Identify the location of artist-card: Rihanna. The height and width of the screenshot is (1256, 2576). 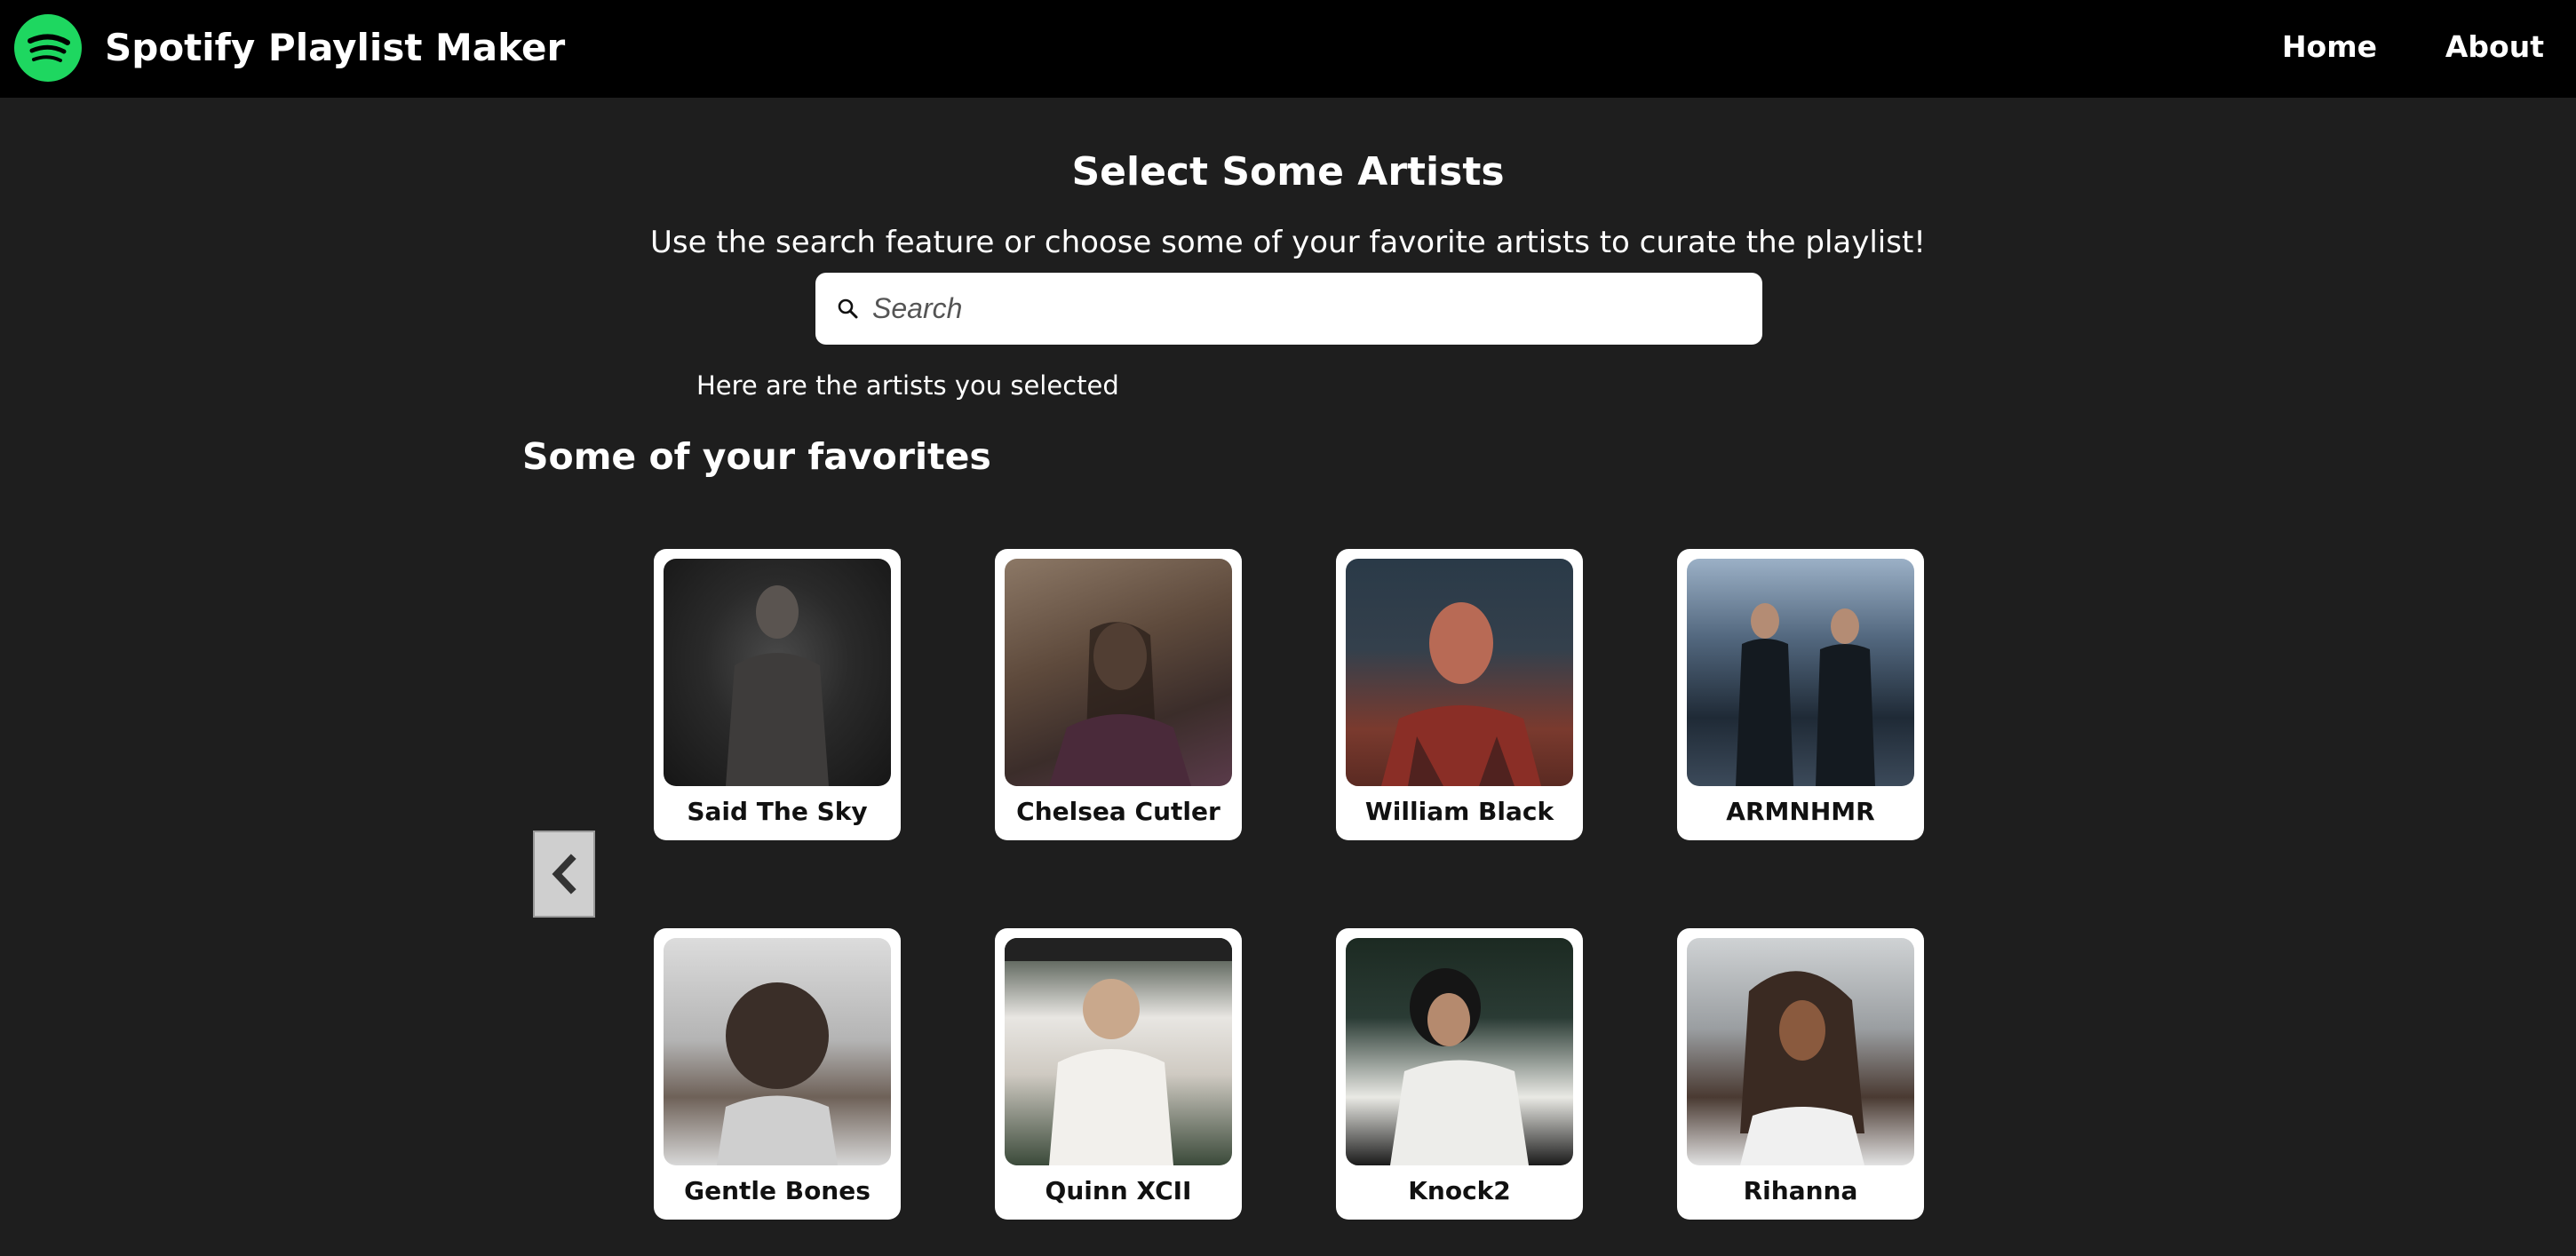
(1800, 1074).